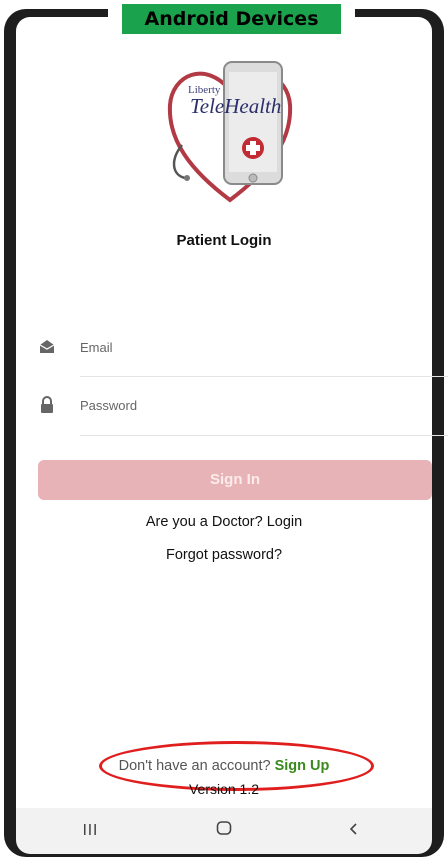 This screenshot has width=448, height=861. What do you see at coordinates (235, 480) in the screenshot?
I see `sign-in-button: Sign In` at bounding box center [235, 480].